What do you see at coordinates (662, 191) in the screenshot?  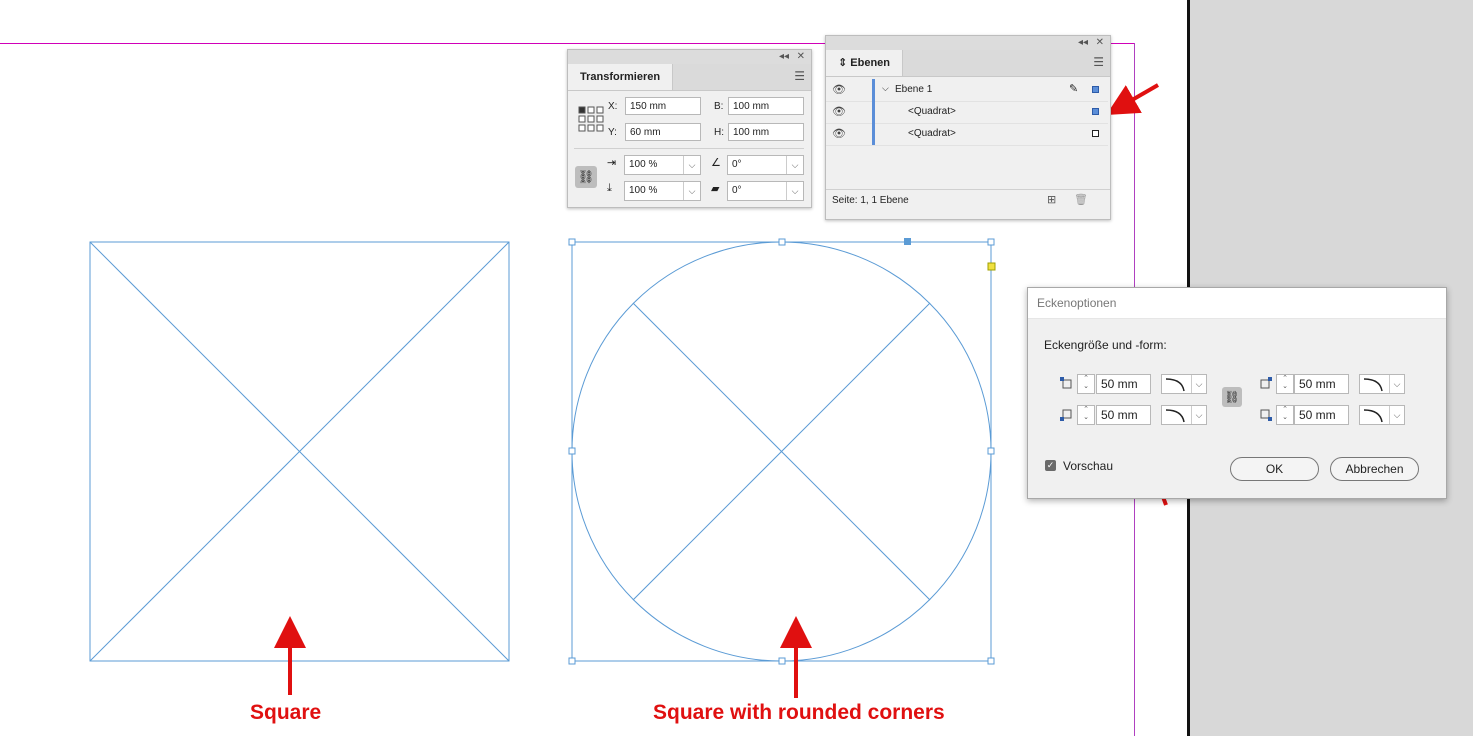 I see `scale-y-field: 100 % ⌵` at bounding box center [662, 191].